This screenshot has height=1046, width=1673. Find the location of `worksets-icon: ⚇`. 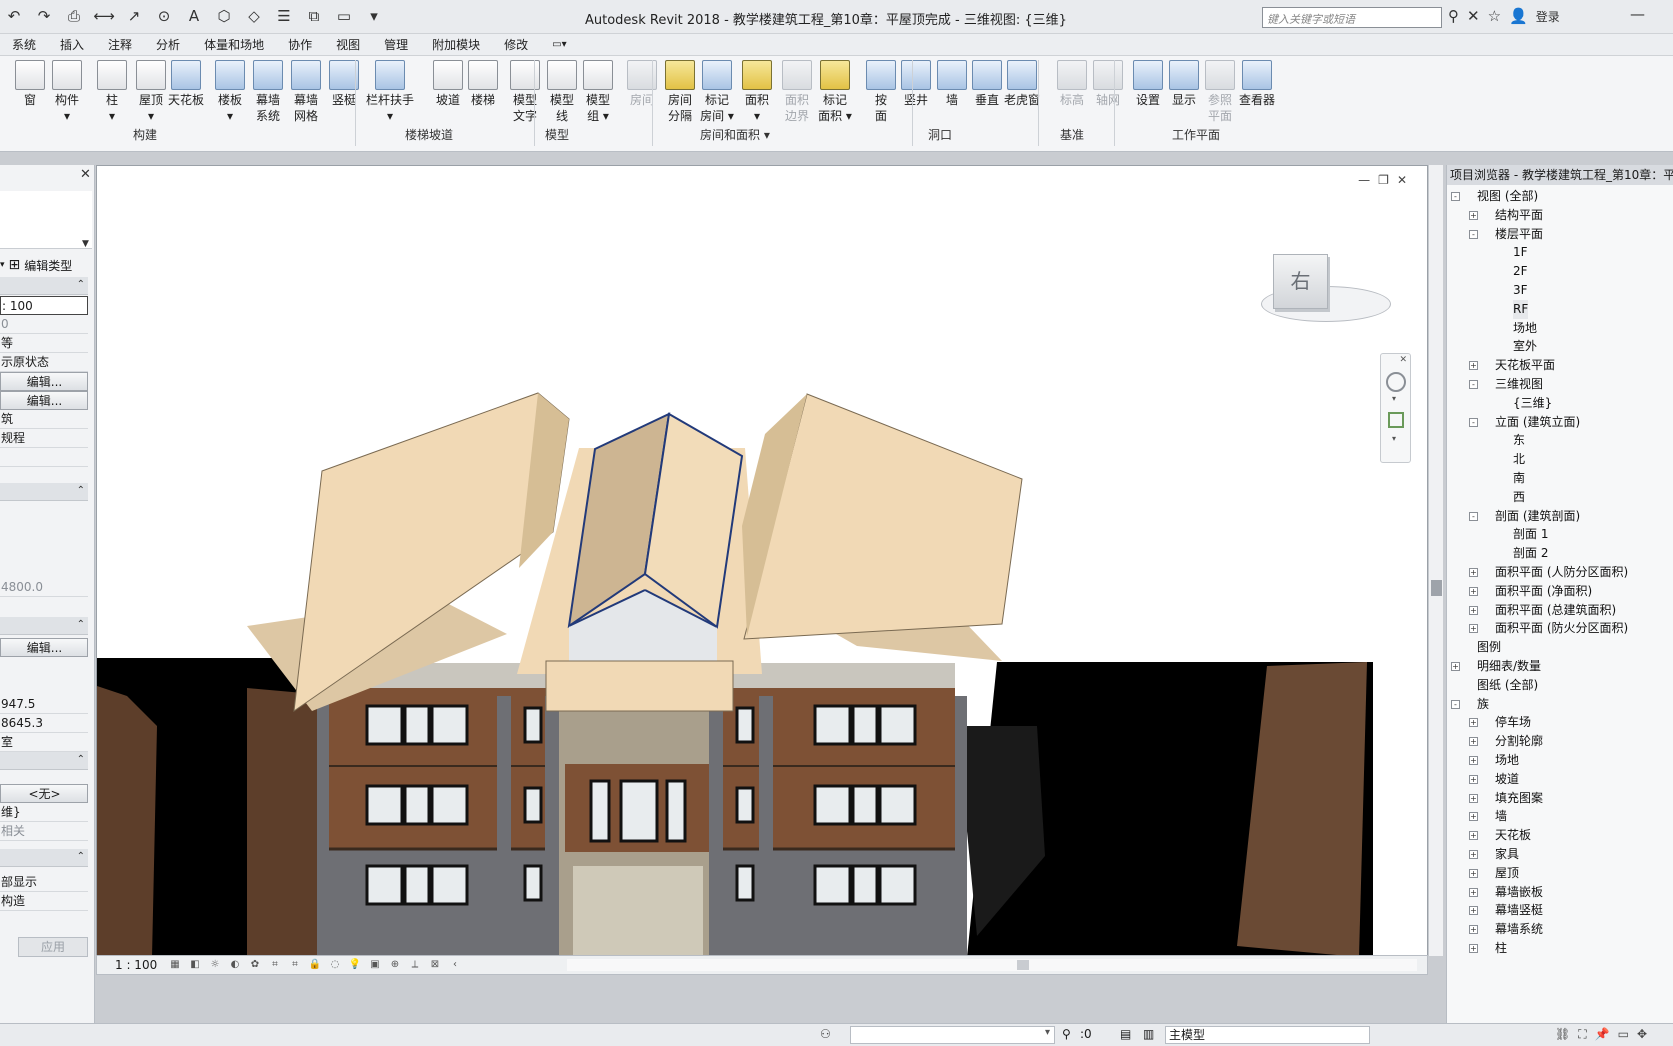

worksets-icon: ⚇ is located at coordinates (825, 1034).